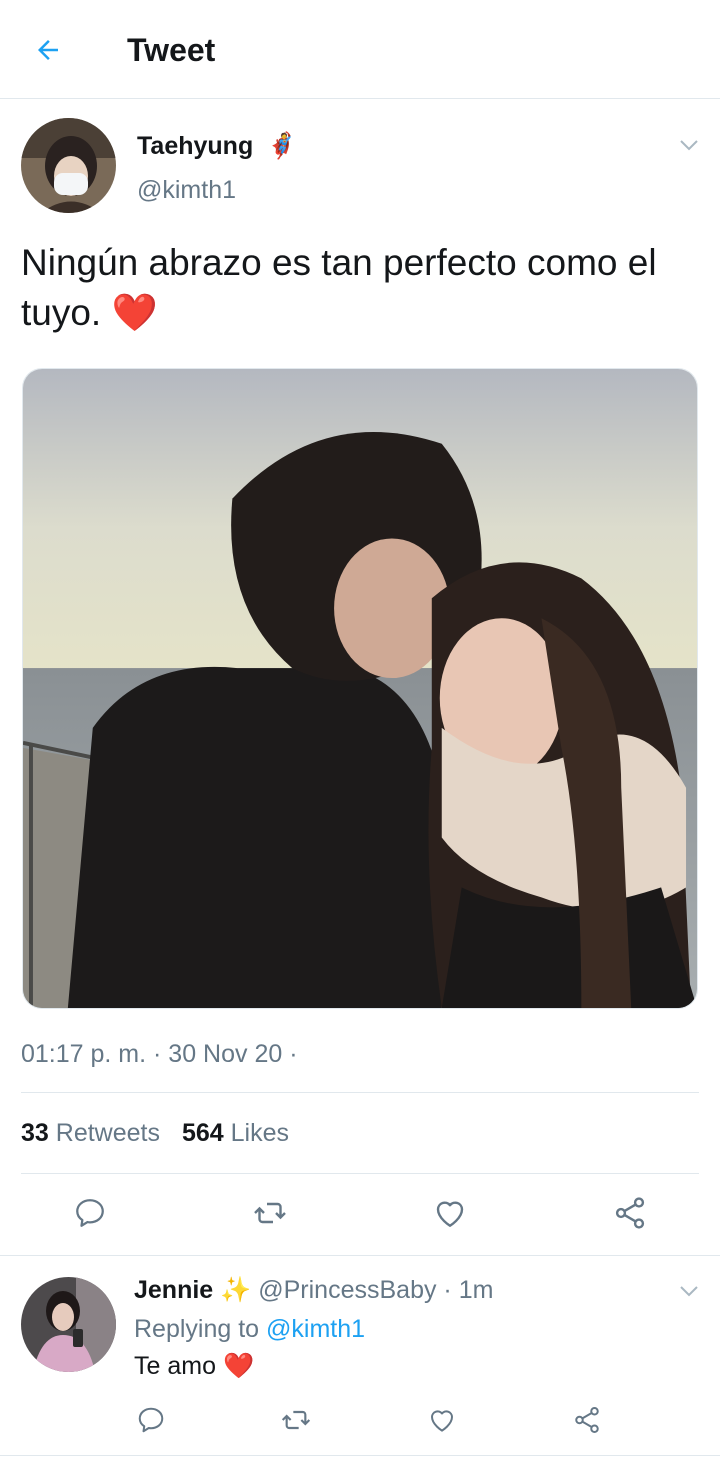 The width and height of the screenshot is (720, 1467). What do you see at coordinates (35, 1133) in the screenshot?
I see `retweets-count: 33` at bounding box center [35, 1133].